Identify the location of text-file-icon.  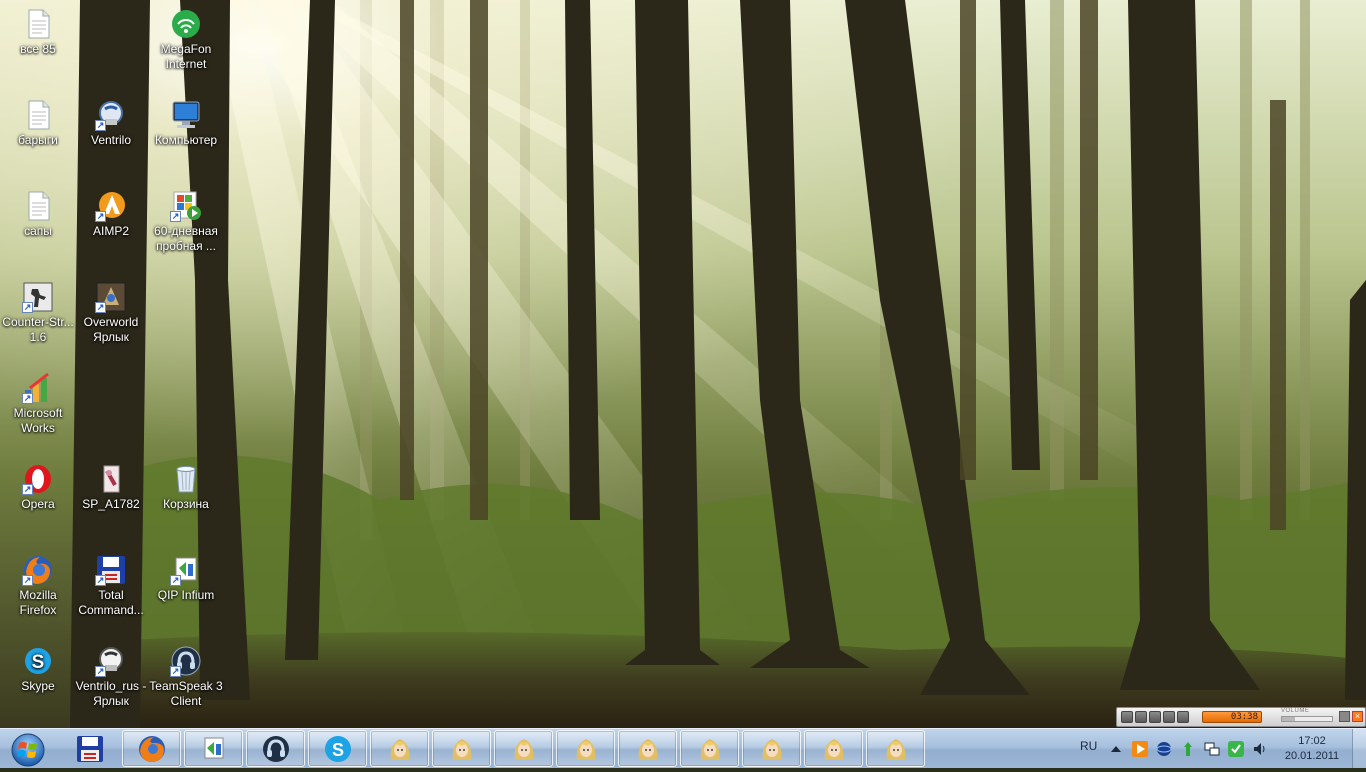
(38, 206).